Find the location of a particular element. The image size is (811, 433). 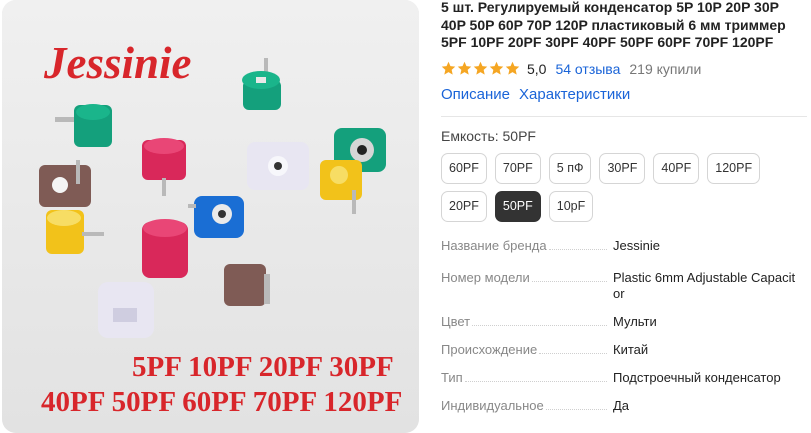

spec-value: Подстроечный конденсатор is located at coordinates (697, 377).